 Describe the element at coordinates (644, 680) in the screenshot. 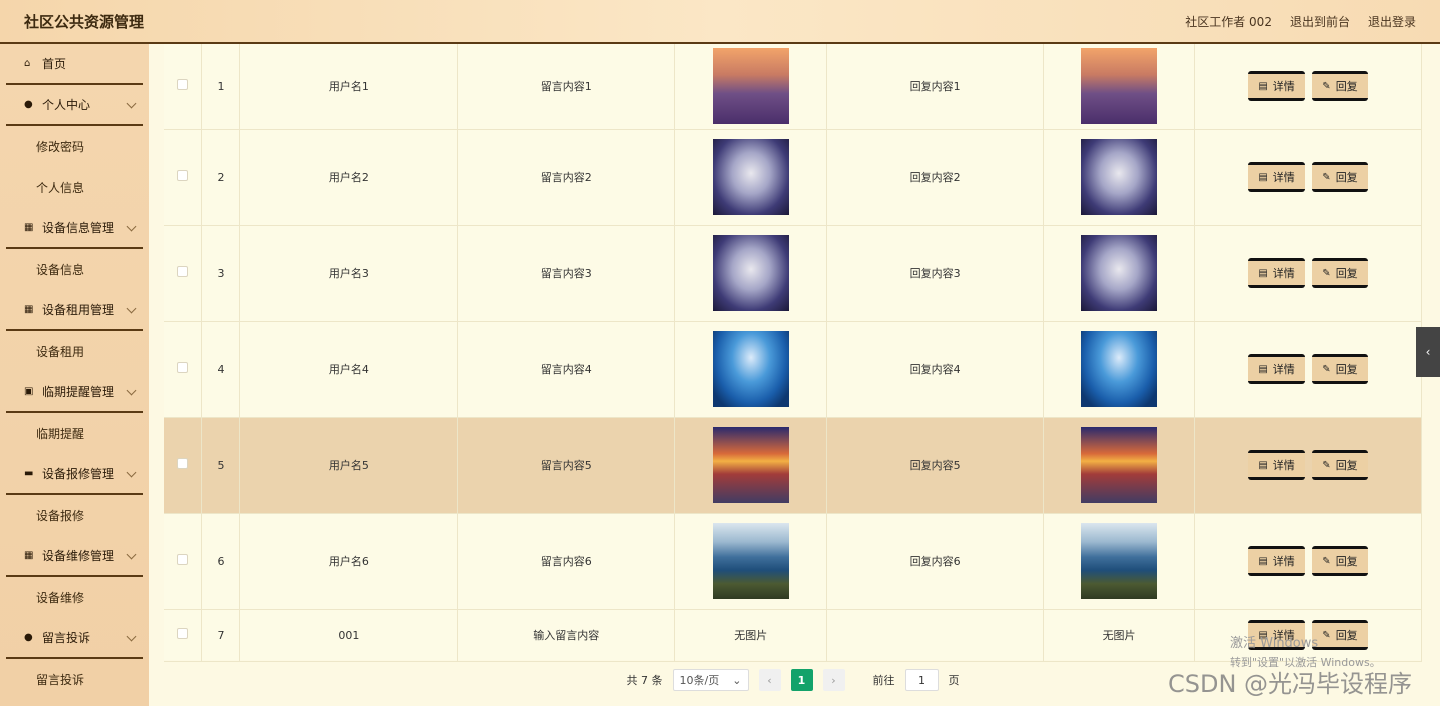

I see `total-count: 共 7 条` at that location.